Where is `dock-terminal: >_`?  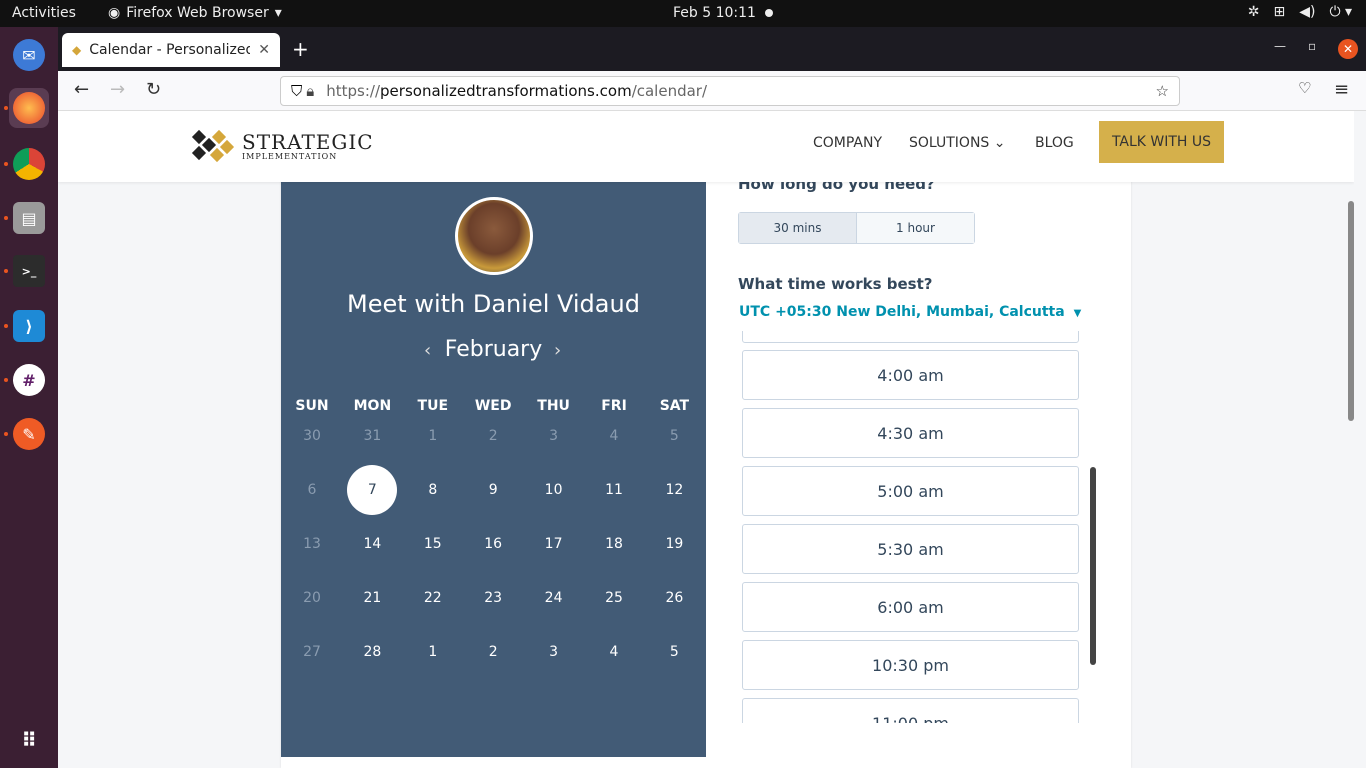 dock-terminal: >_ is located at coordinates (26, 271).